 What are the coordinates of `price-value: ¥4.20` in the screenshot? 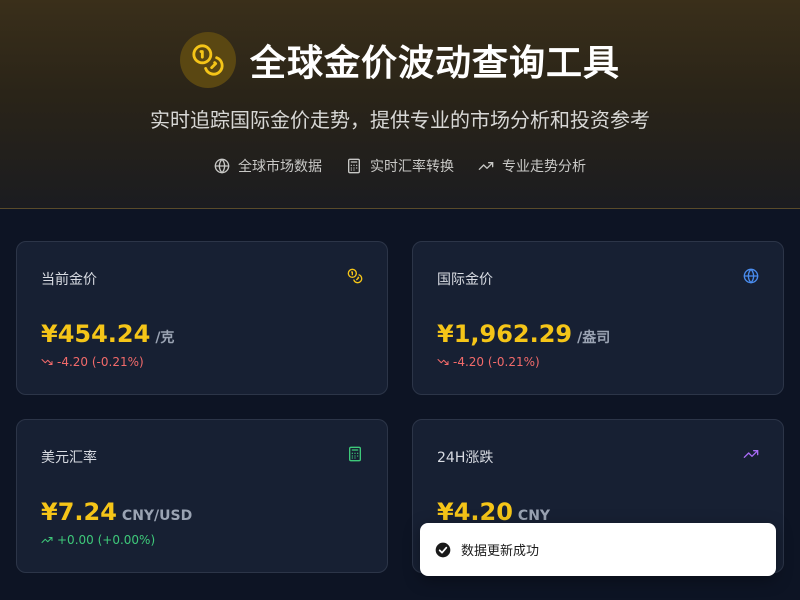 It's located at (475, 512).